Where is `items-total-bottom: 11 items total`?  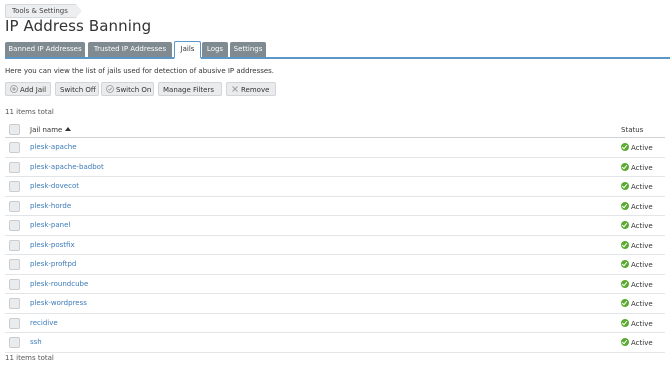 items-total-bottom: 11 items total is located at coordinates (29, 358).